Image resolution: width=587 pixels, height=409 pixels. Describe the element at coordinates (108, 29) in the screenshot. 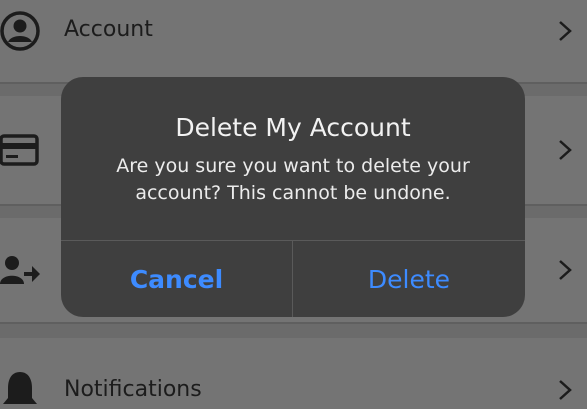

I see `settings-row-label: Account` at that location.